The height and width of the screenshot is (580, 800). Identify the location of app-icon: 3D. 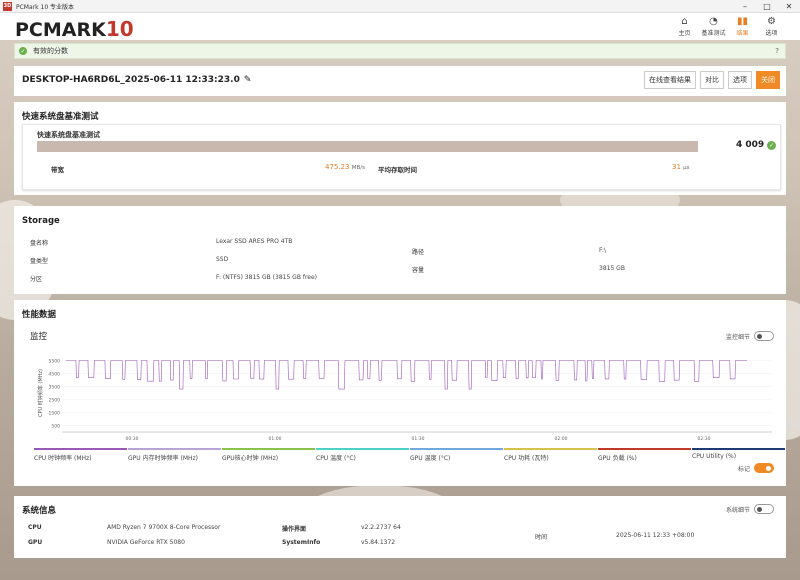
(7, 6).